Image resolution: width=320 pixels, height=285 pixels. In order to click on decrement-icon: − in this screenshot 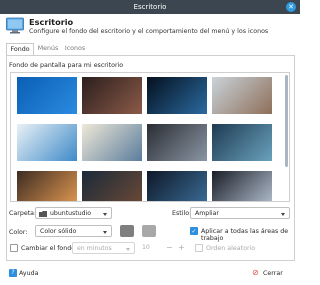, I will do `click(169, 249)`.